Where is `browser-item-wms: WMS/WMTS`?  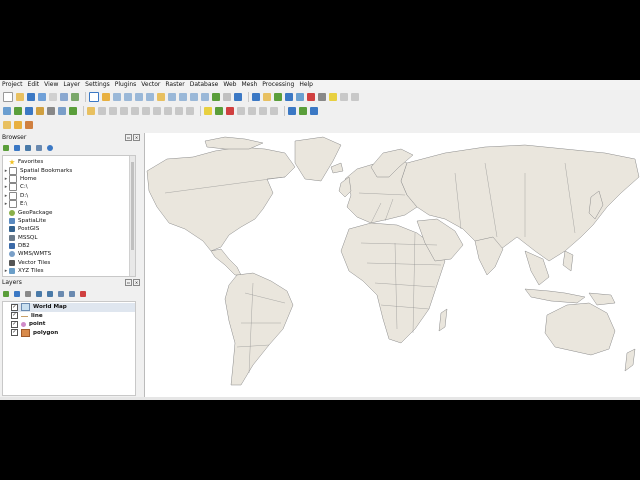
browser-item-wms: WMS/WMTS is located at coordinates (69, 254).